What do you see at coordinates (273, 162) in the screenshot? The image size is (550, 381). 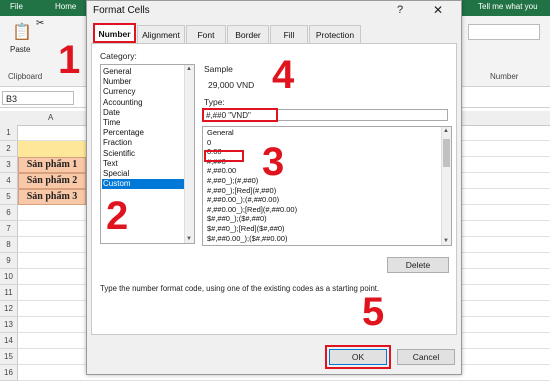 I see `step-number-3: 3` at bounding box center [273, 162].